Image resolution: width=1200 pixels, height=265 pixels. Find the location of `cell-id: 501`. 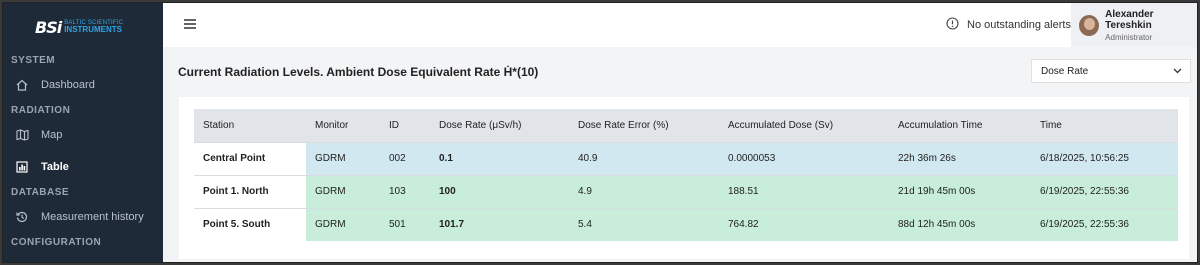

cell-id: 501 is located at coordinates (405, 224).